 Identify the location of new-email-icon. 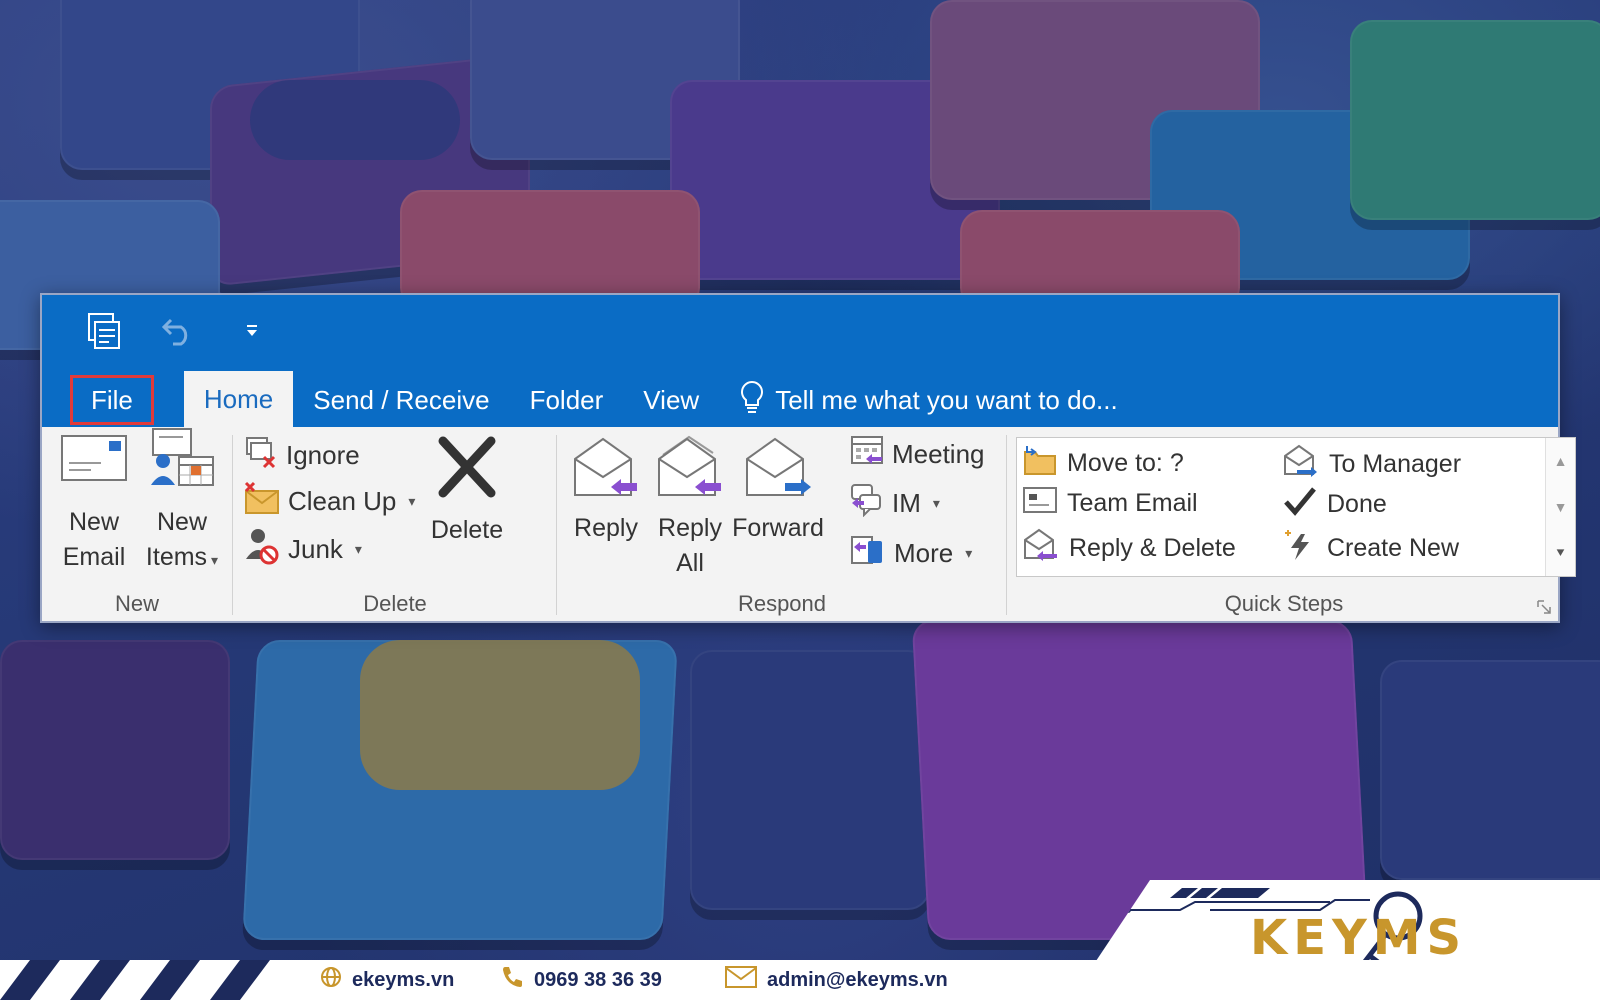
(94, 463).